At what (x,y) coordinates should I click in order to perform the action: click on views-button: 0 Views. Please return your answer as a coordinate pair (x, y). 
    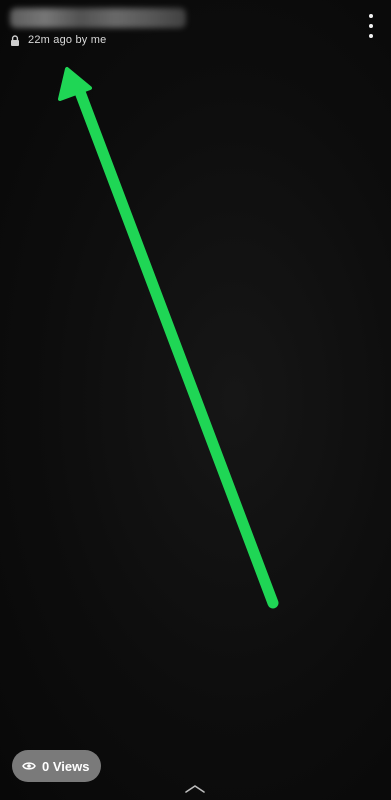
    Looking at the image, I should click on (57, 766).